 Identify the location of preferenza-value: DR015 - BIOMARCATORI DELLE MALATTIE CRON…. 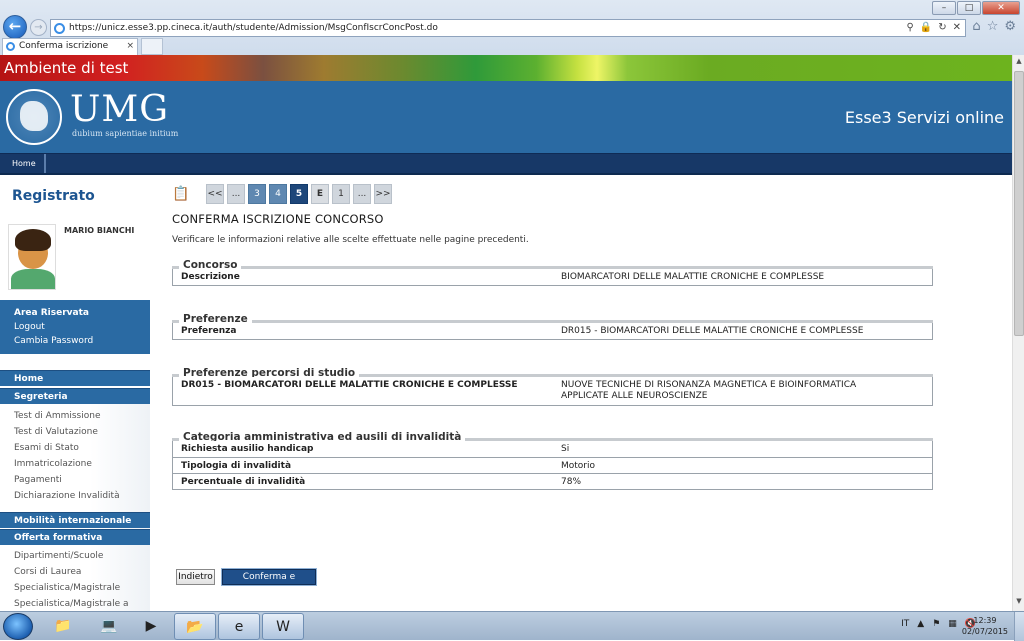
(712, 331).